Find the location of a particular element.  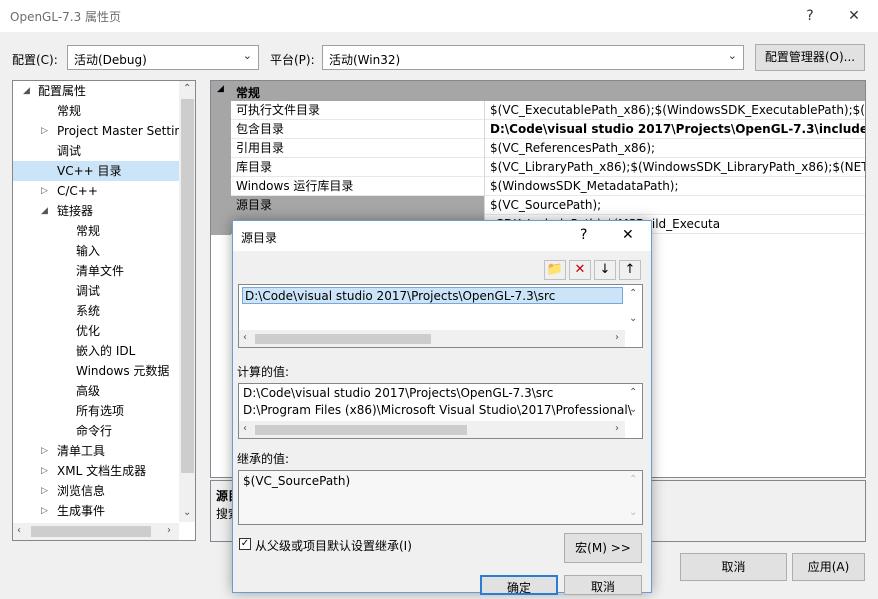

tree-item: 嵌入的 IDL is located at coordinates (96, 351).